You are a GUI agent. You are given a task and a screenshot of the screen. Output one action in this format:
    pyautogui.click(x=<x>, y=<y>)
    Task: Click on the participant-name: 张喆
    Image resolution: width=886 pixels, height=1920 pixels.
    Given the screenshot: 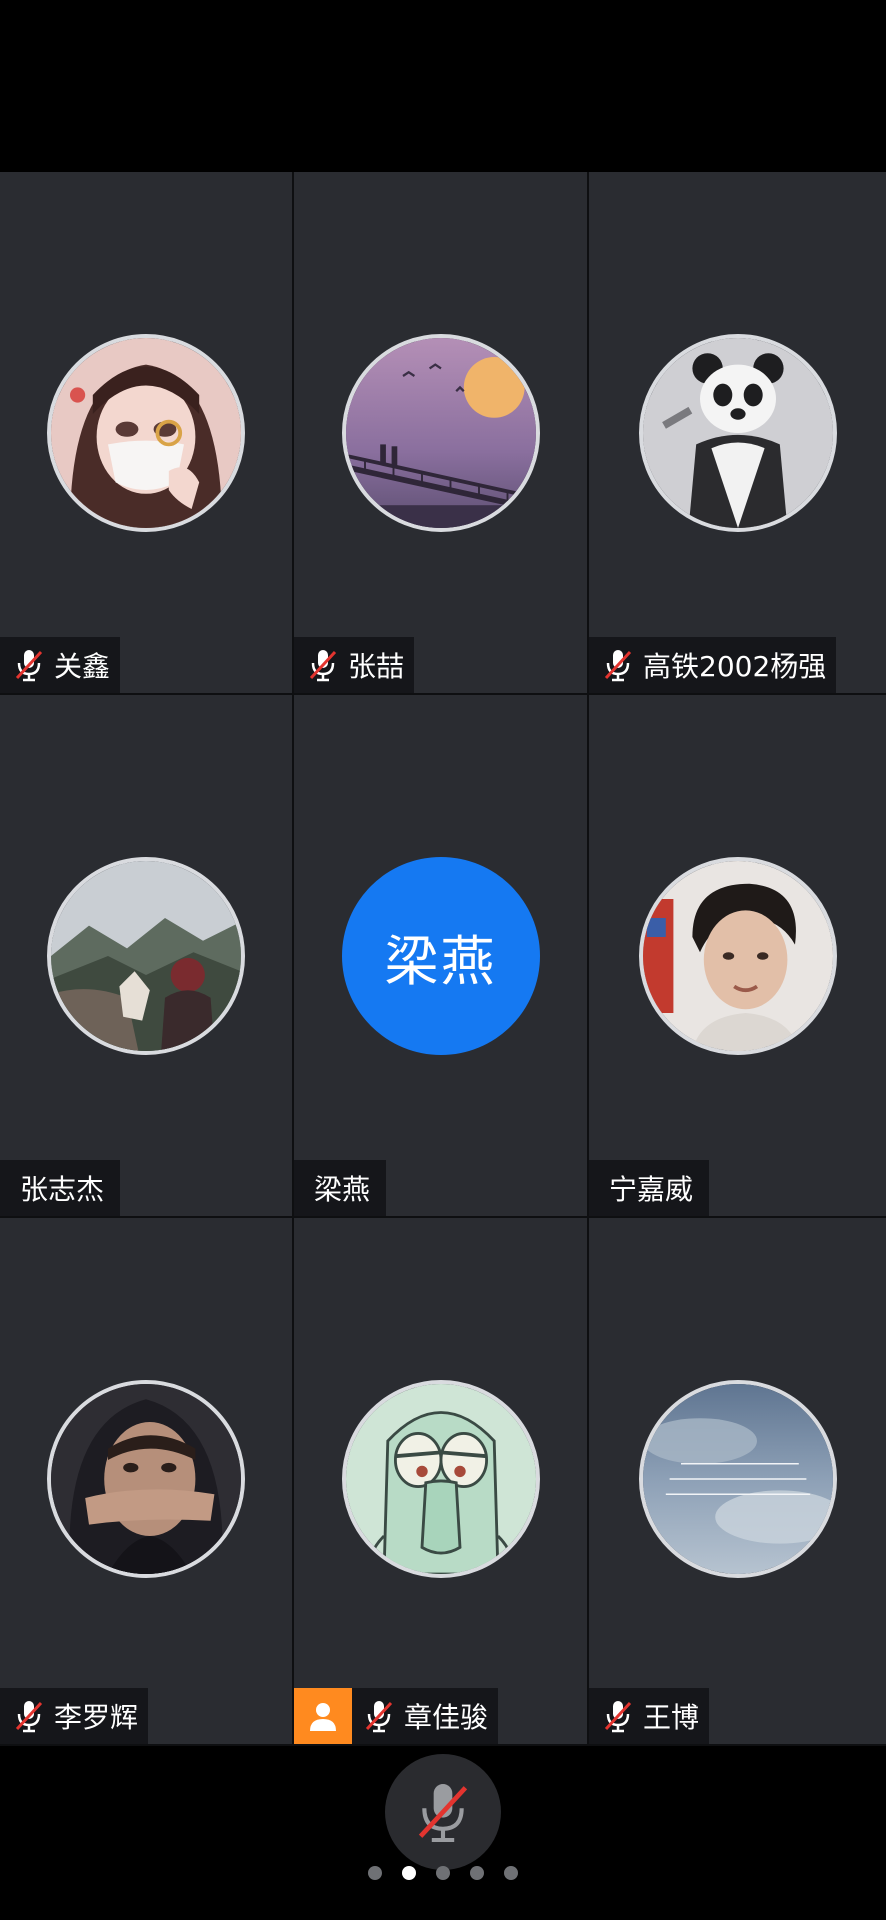 What is the action you would take?
    pyautogui.click(x=376, y=666)
    